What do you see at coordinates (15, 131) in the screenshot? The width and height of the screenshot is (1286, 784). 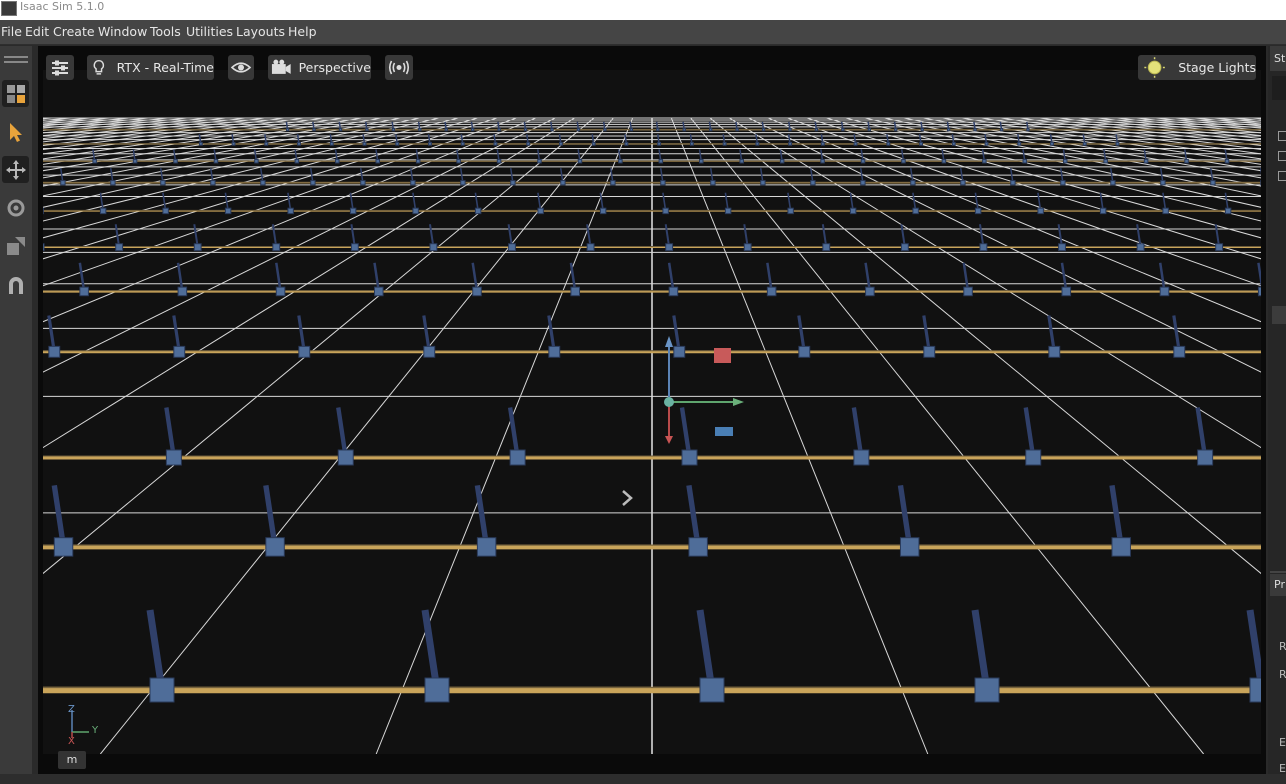 I see `select-icon` at bounding box center [15, 131].